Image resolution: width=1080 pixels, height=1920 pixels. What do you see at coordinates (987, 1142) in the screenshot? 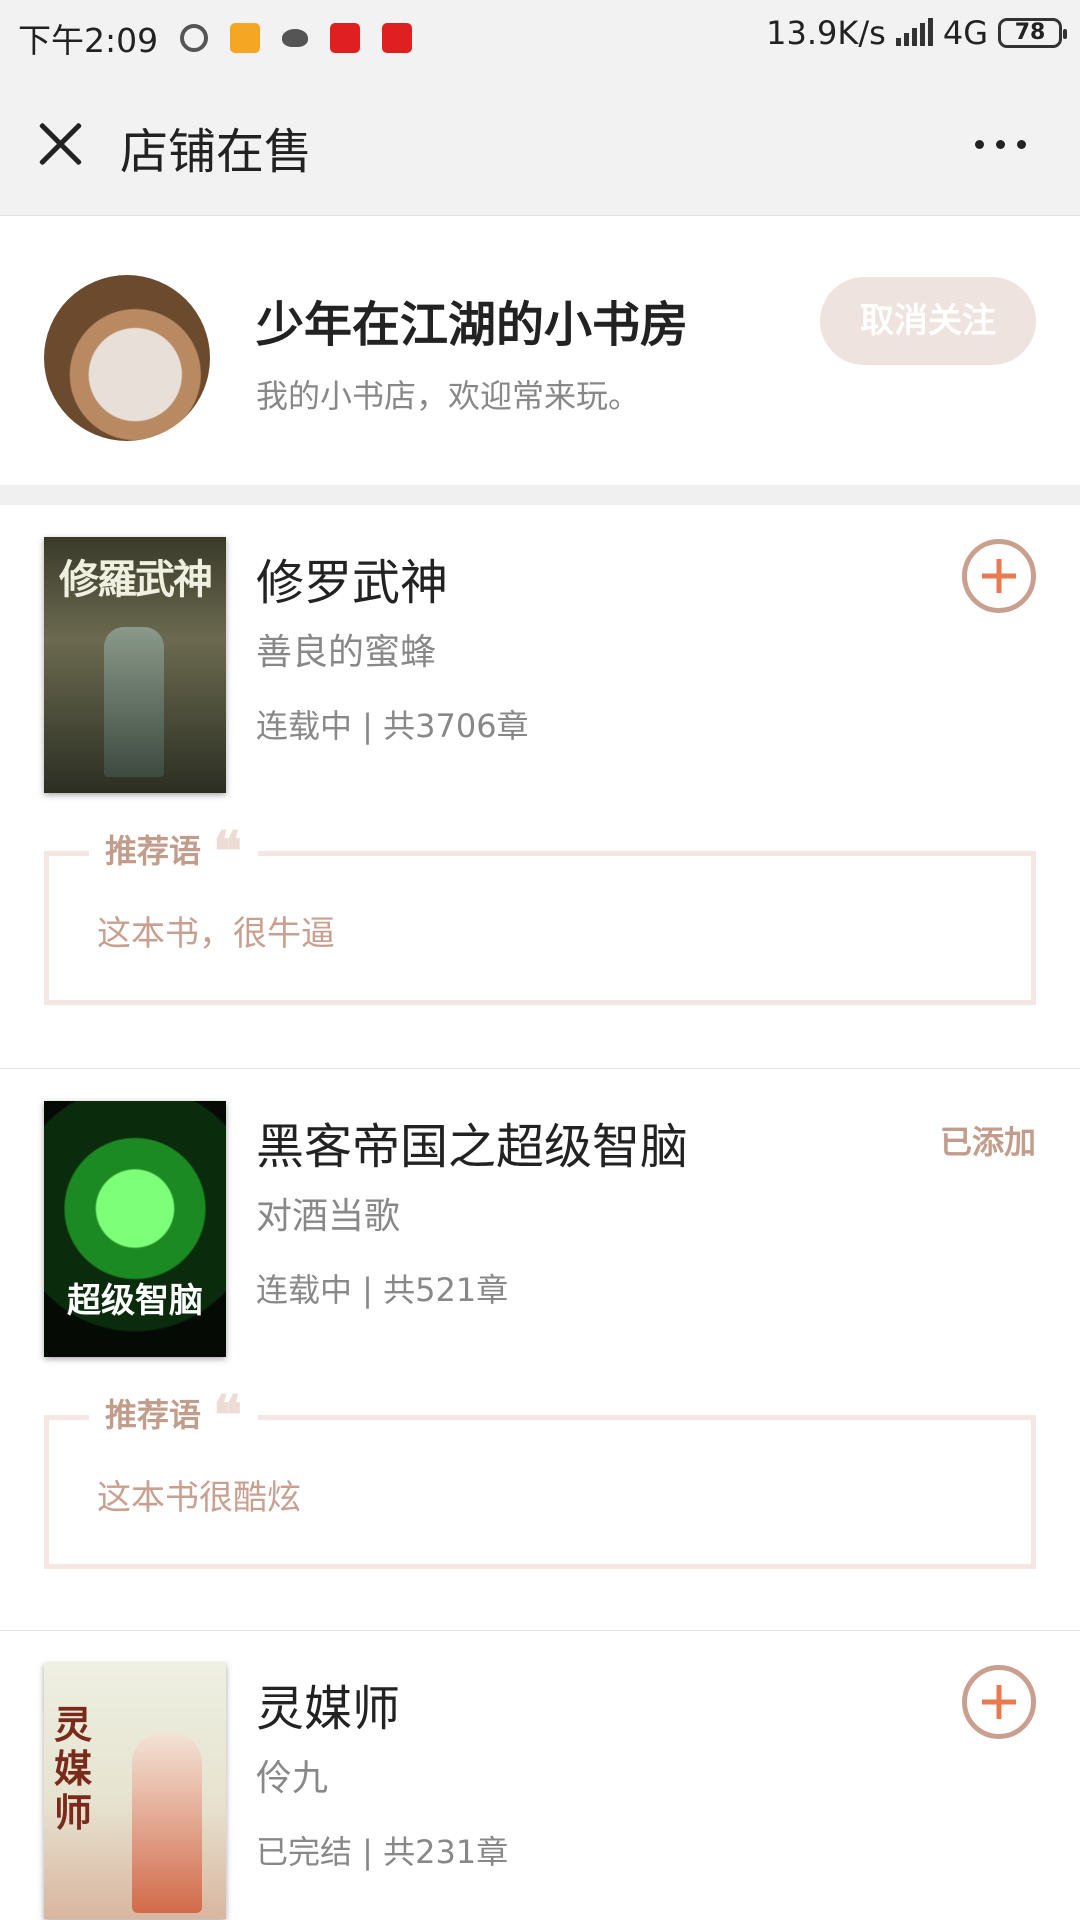
I see `added-label: 已添加` at bounding box center [987, 1142].